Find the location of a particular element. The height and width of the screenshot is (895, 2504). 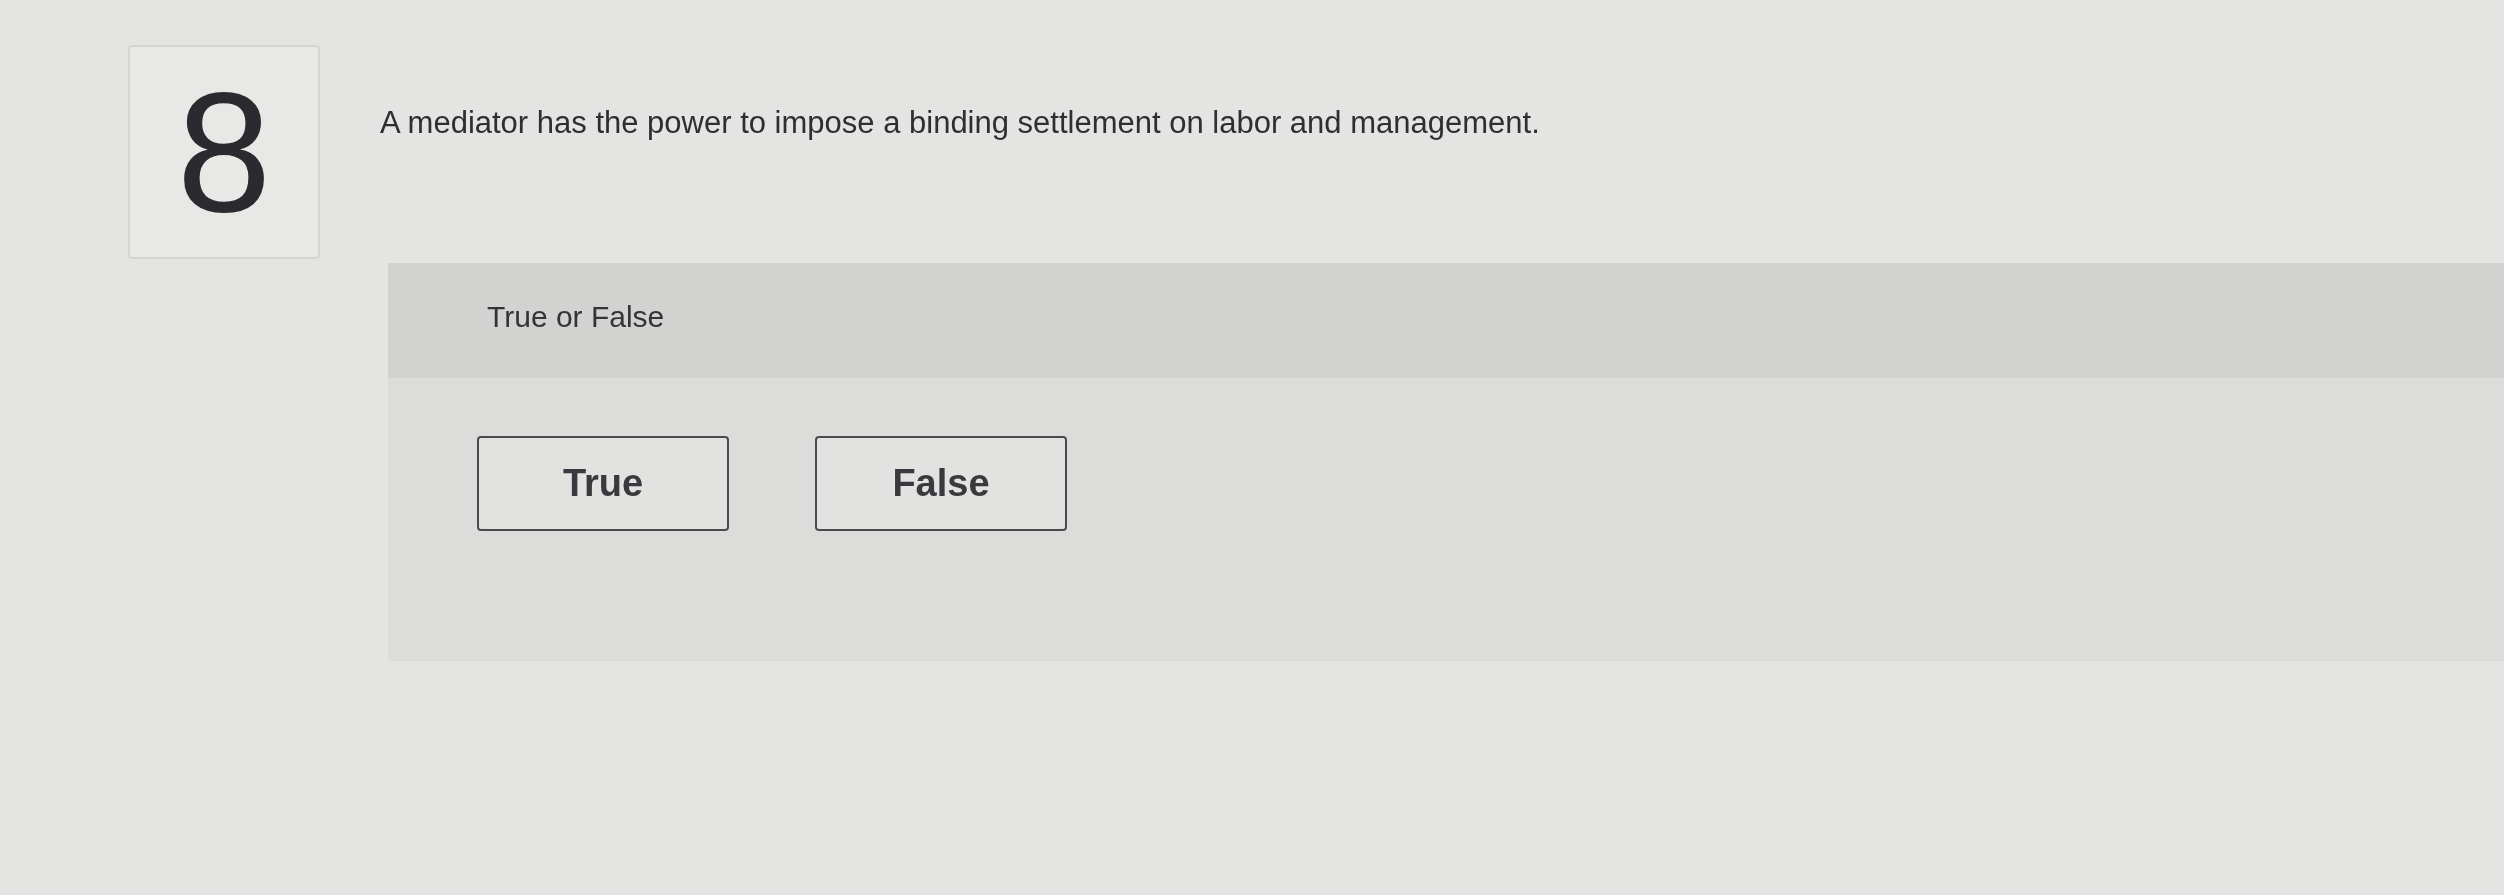

answer-prompt: True or False is located at coordinates (576, 316).